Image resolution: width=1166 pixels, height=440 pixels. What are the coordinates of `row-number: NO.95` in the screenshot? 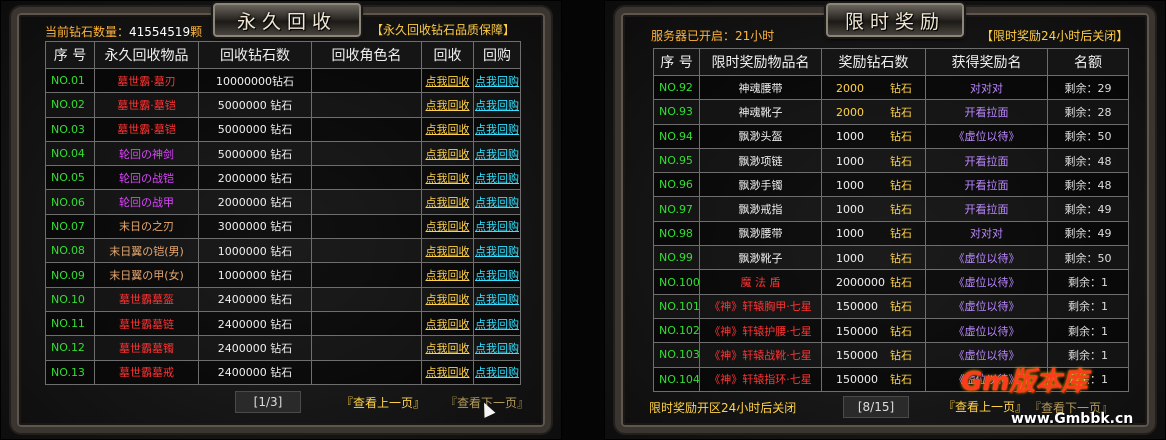 It's located at (676, 160).